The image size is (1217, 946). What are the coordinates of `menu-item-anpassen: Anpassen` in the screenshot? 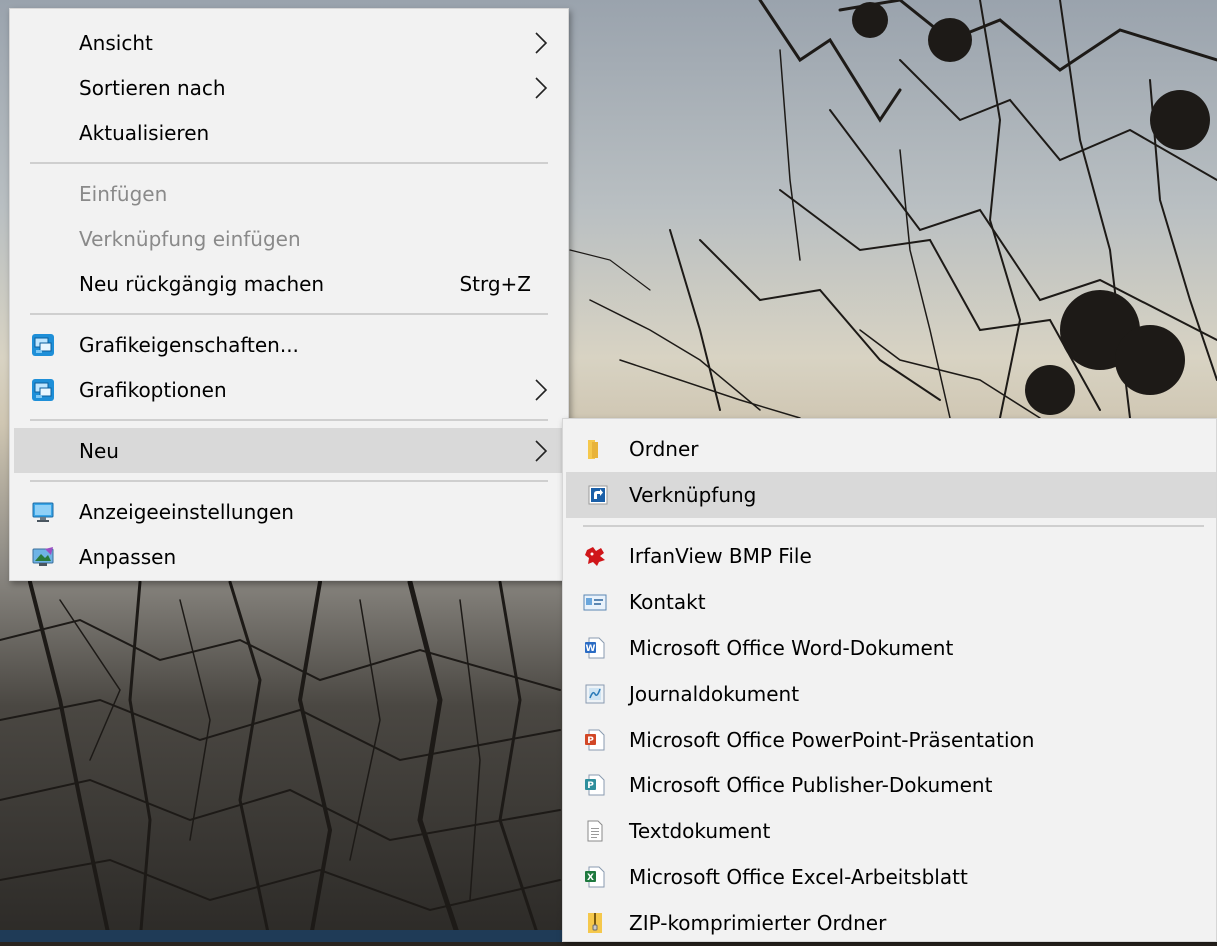 It's located at (289, 556).